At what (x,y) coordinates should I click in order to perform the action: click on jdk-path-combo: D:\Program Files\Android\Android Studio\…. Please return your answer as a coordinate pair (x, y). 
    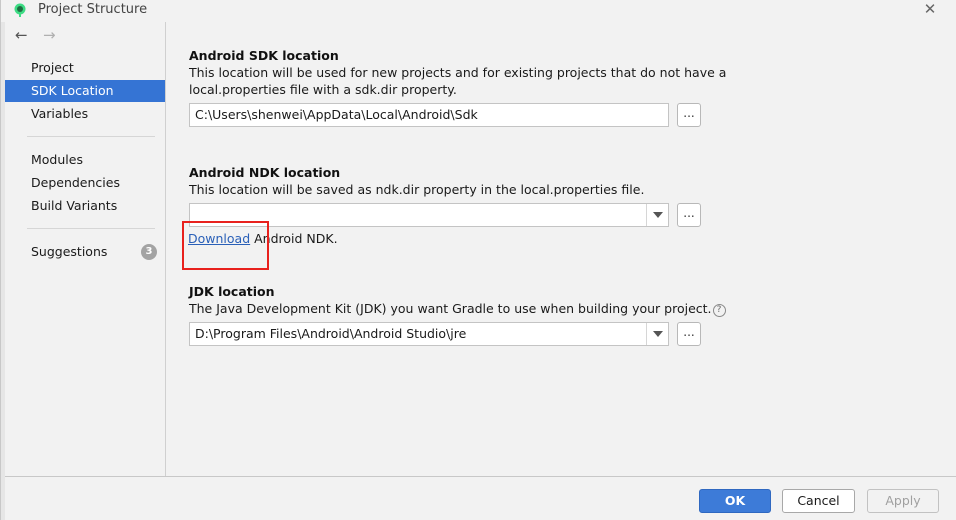
    Looking at the image, I should click on (429, 334).